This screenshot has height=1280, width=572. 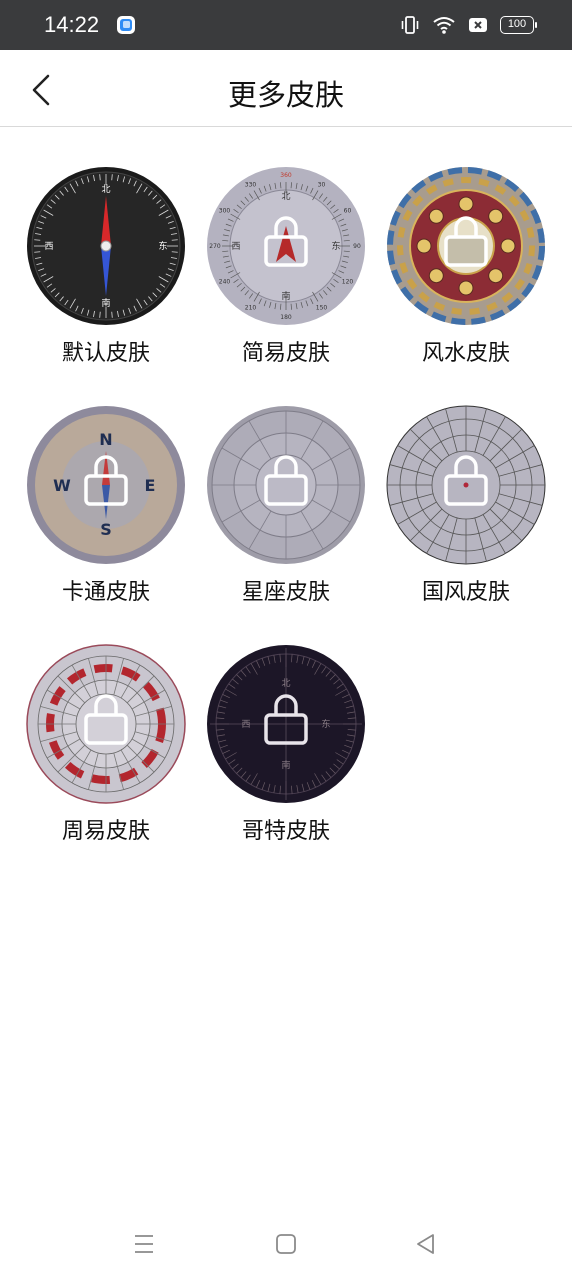 What do you see at coordinates (286, 1244) in the screenshot?
I see `home-icon` at bounding box center [286, 1244].